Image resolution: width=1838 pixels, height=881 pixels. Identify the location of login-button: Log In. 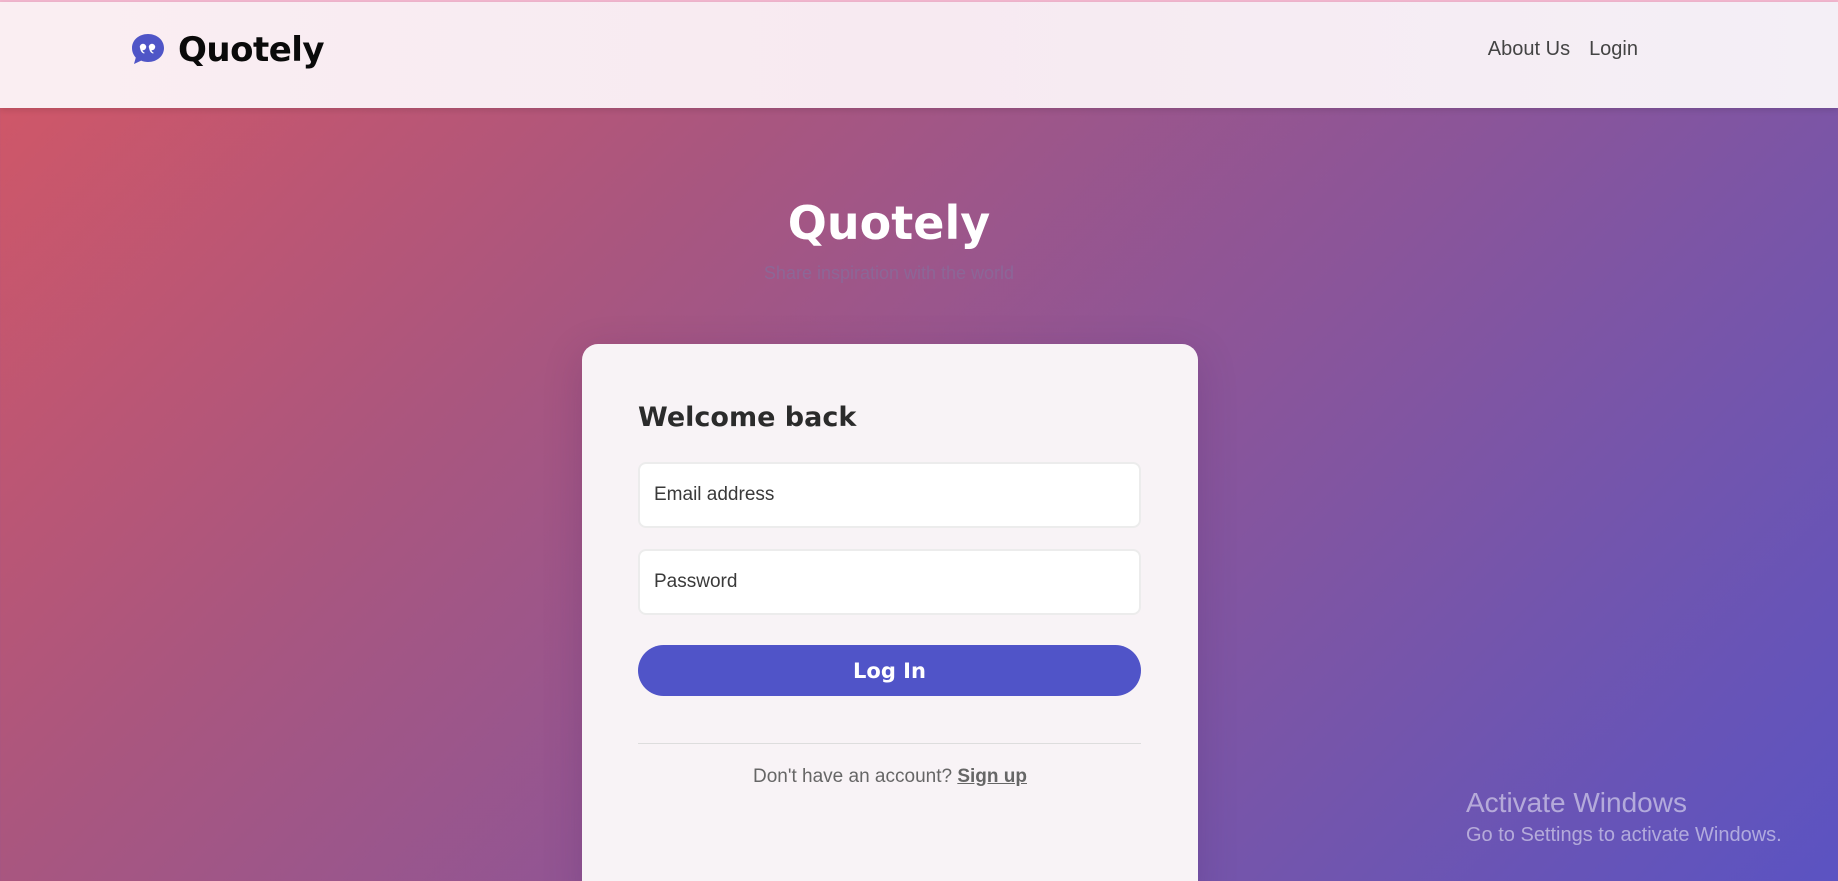
(889, 670).